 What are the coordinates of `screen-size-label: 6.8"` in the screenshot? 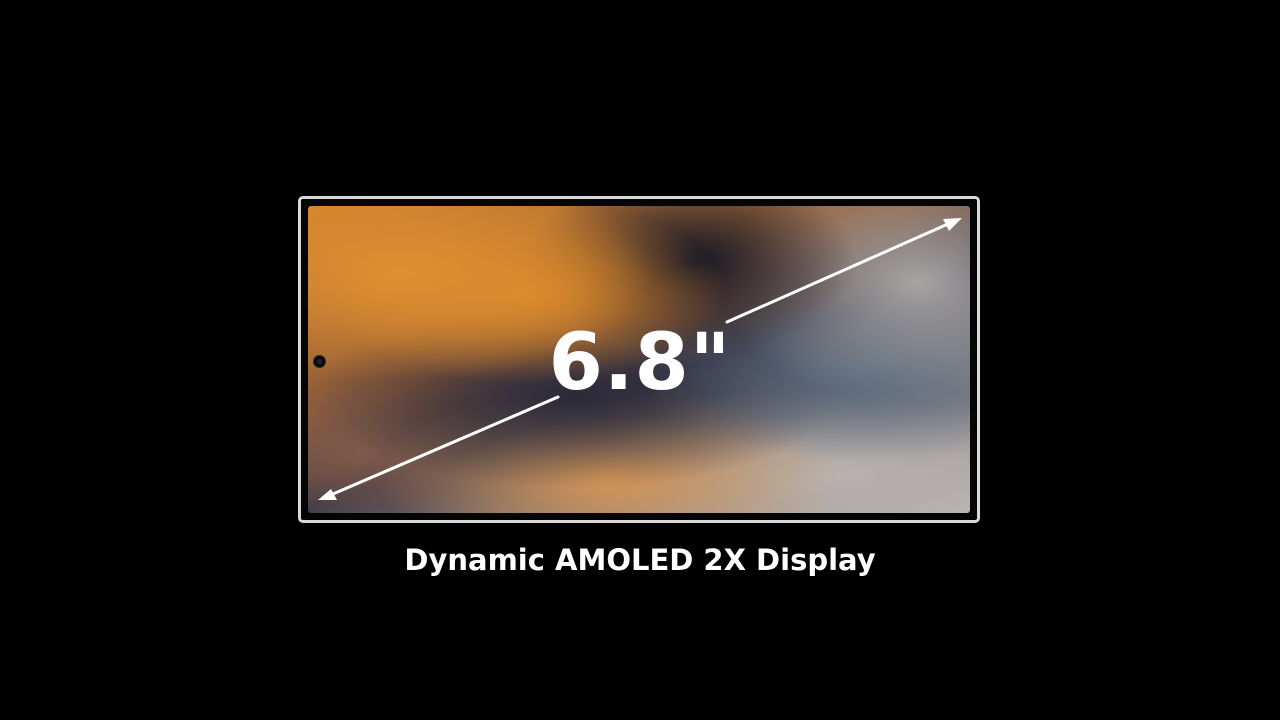 It's located at (640, 363).